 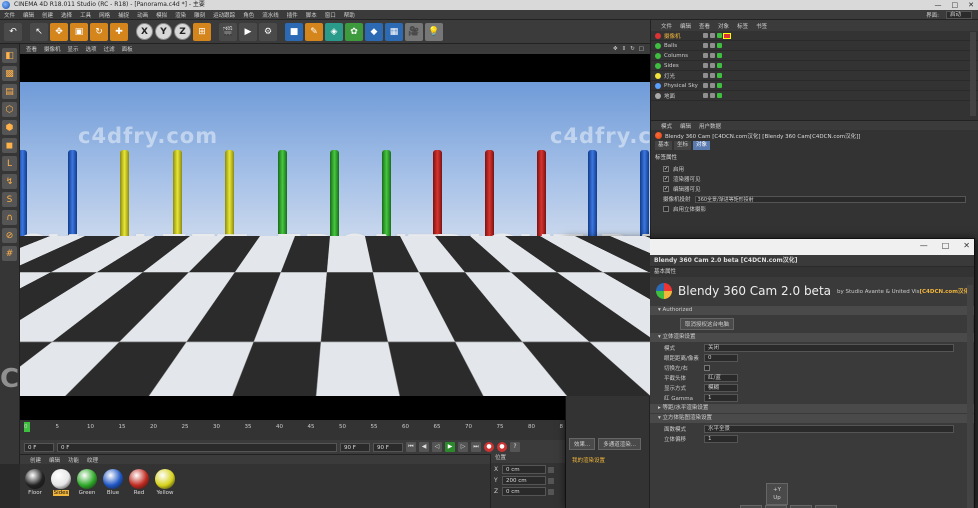 I want to click on pos-y-field: 200 cm, so click(x=524, y=480).